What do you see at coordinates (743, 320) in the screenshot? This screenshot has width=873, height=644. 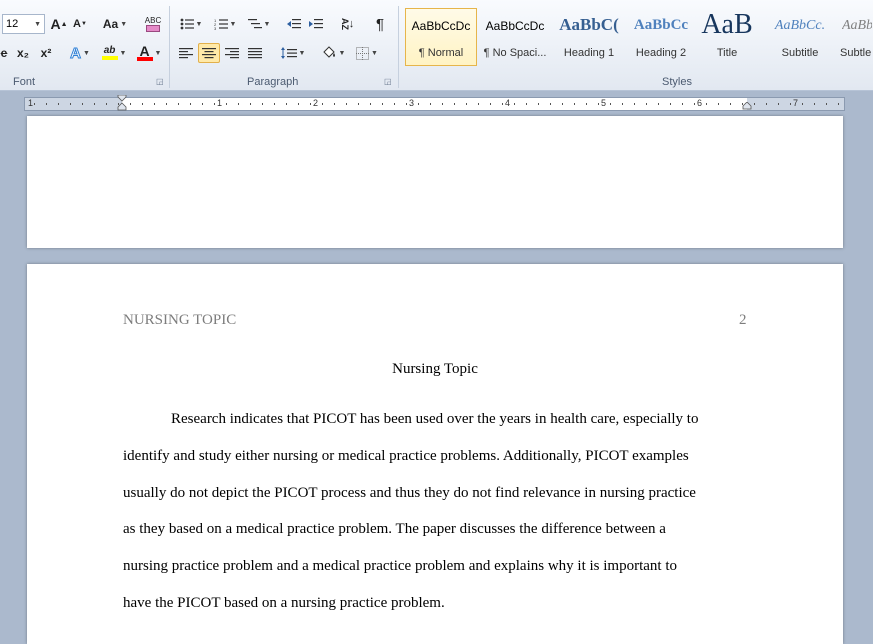 I see `page-number: 2` at bounding box center [743, 320].